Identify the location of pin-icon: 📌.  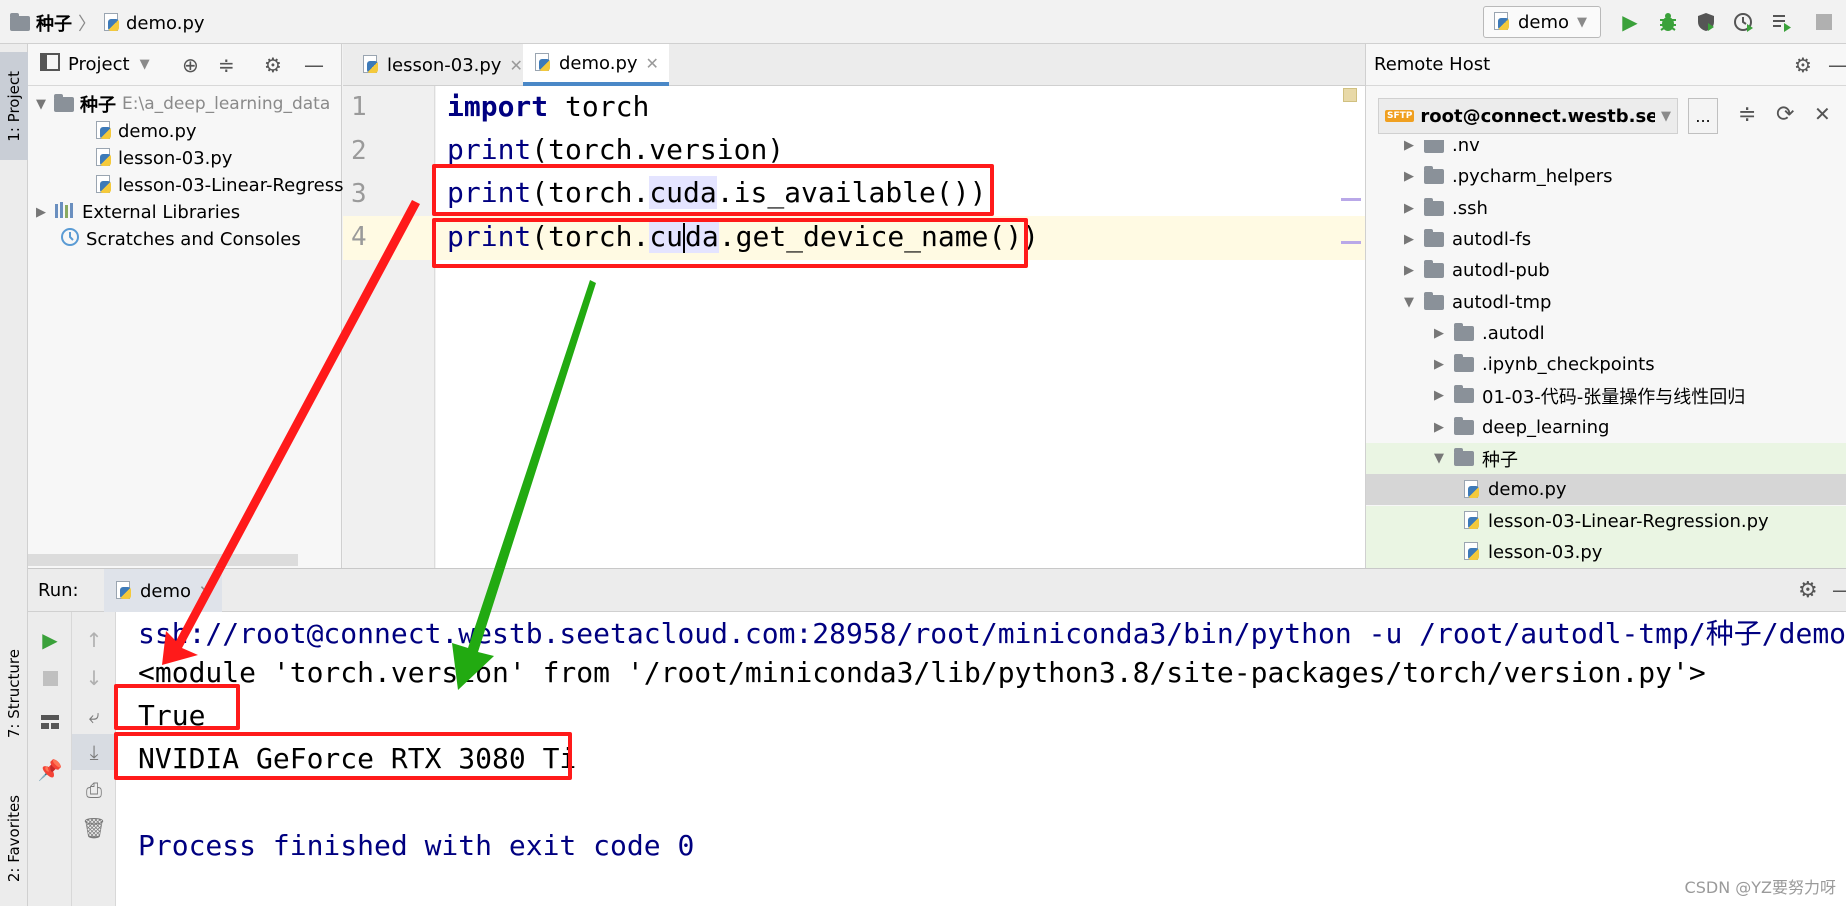
(50, 770).